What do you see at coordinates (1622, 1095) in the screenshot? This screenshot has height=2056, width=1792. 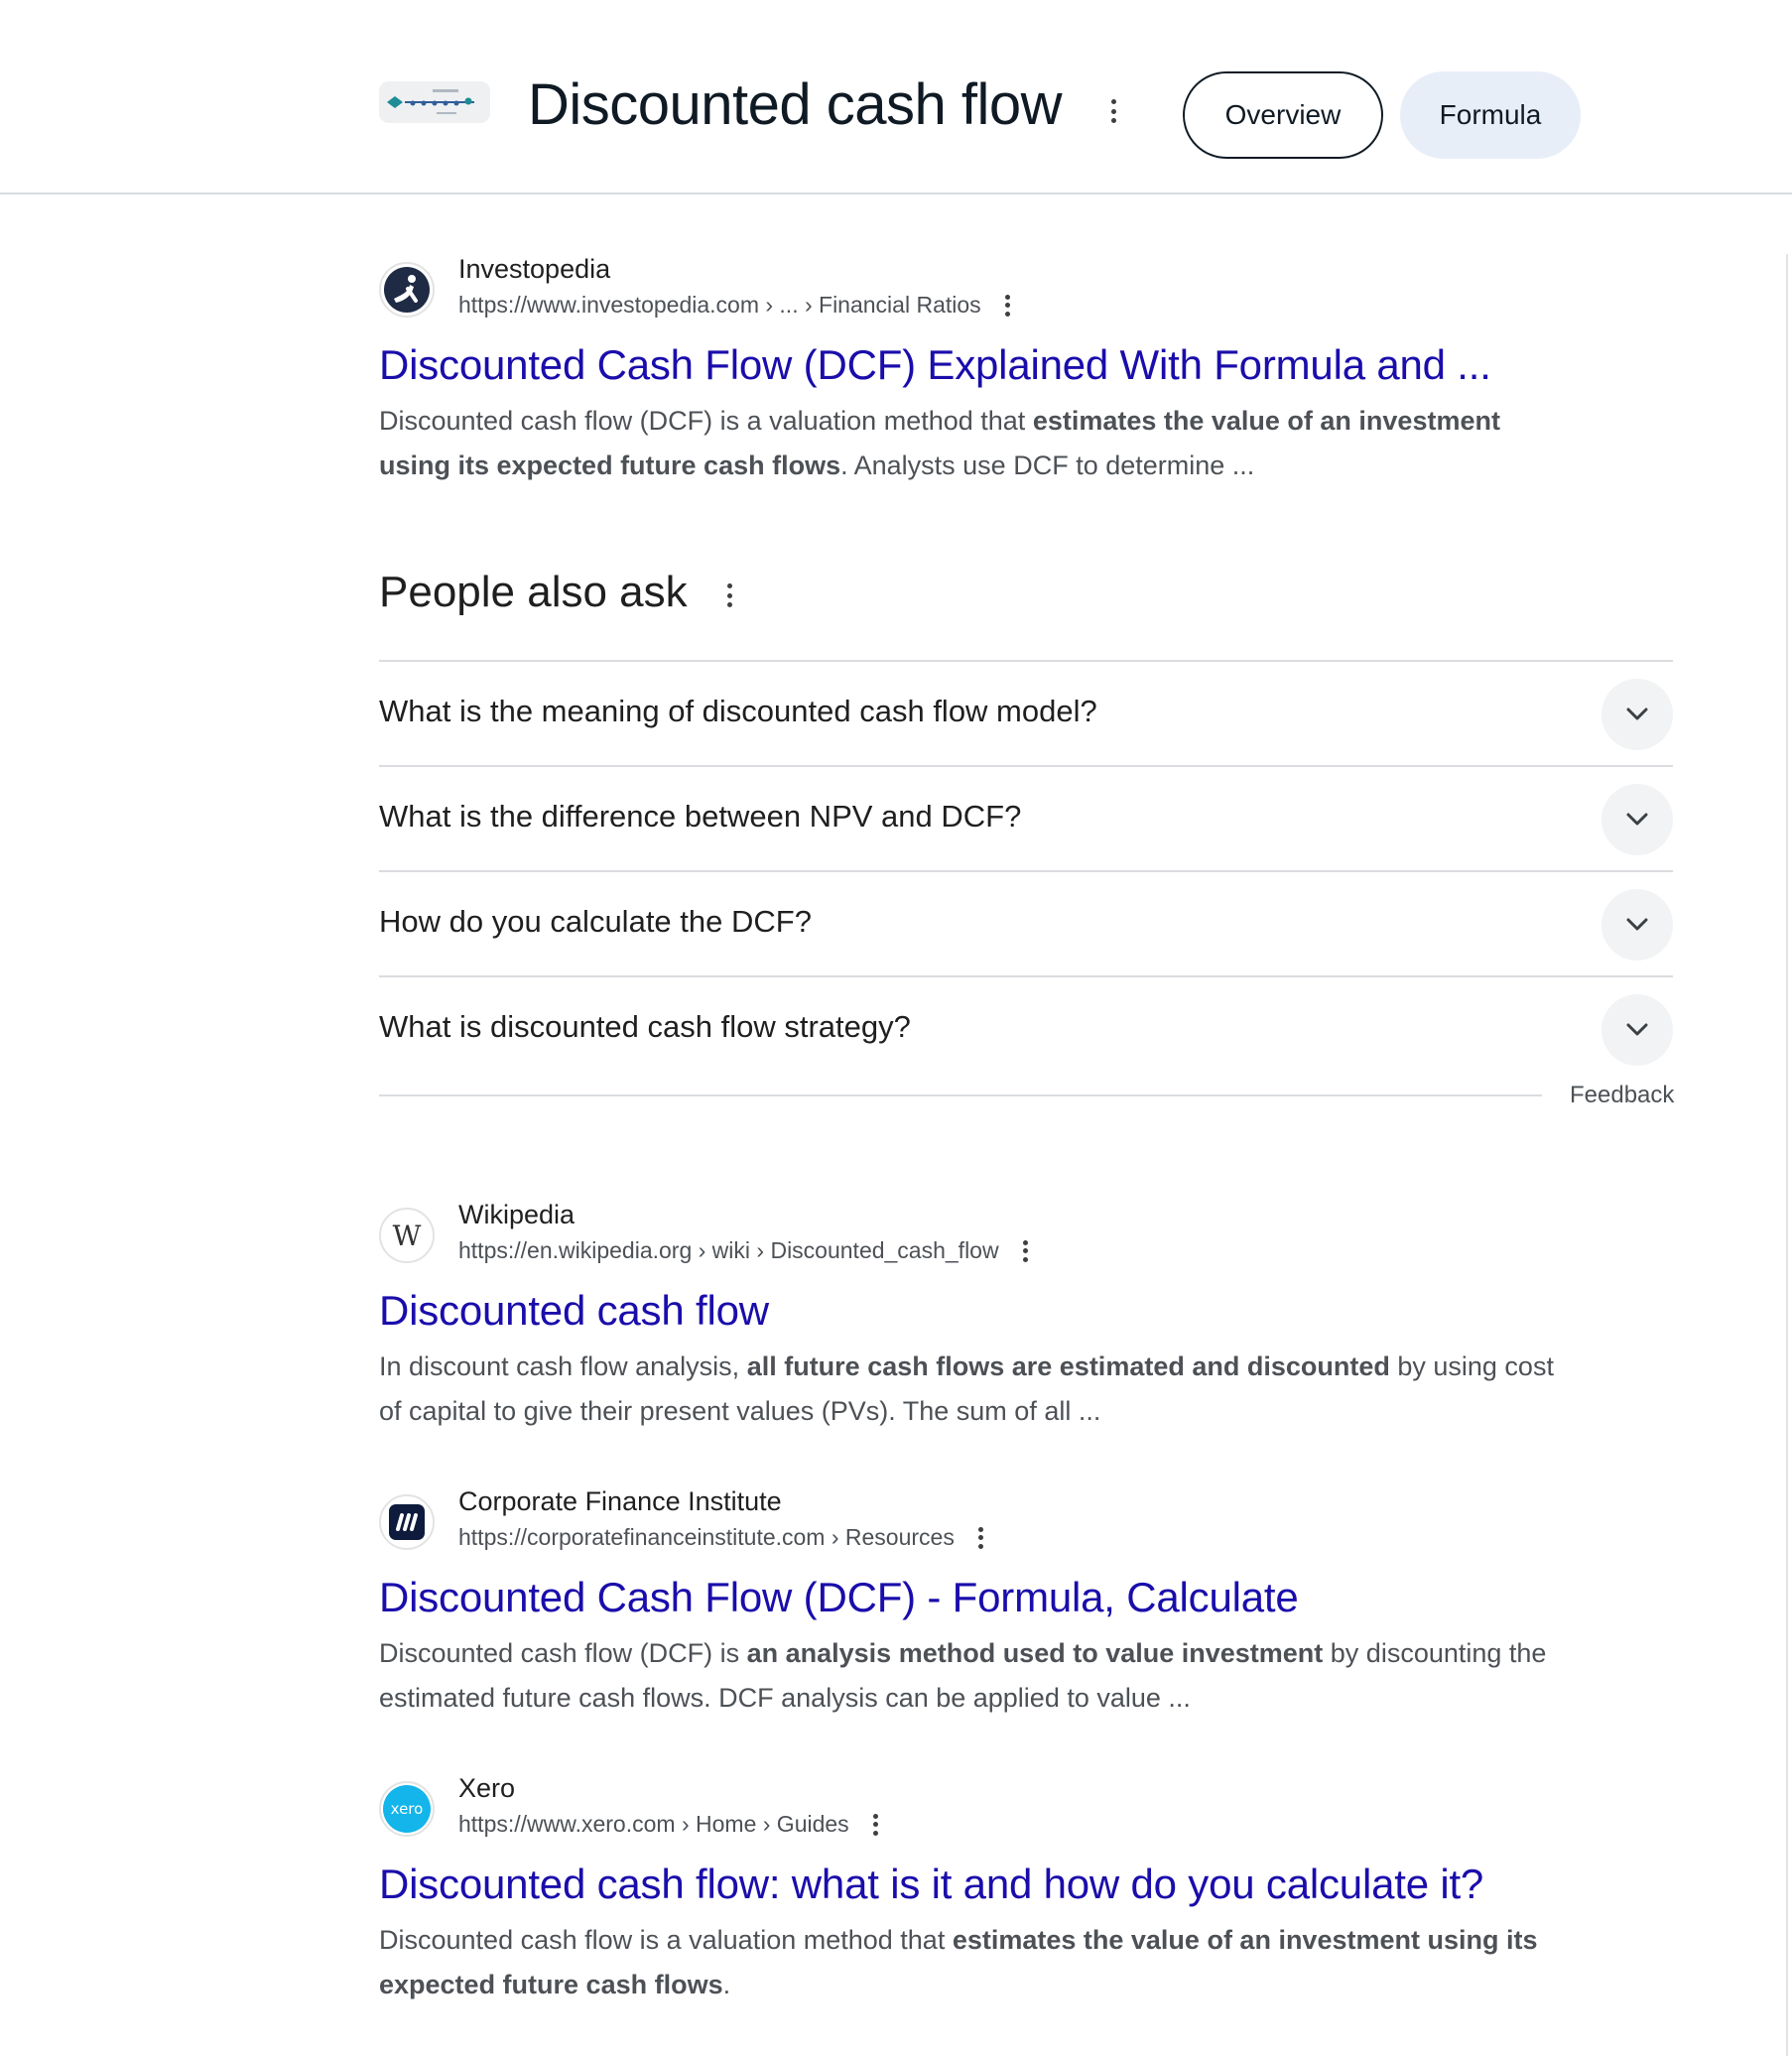 I see `feedback-link: Feedback` at bounding box center [1622, 1095].